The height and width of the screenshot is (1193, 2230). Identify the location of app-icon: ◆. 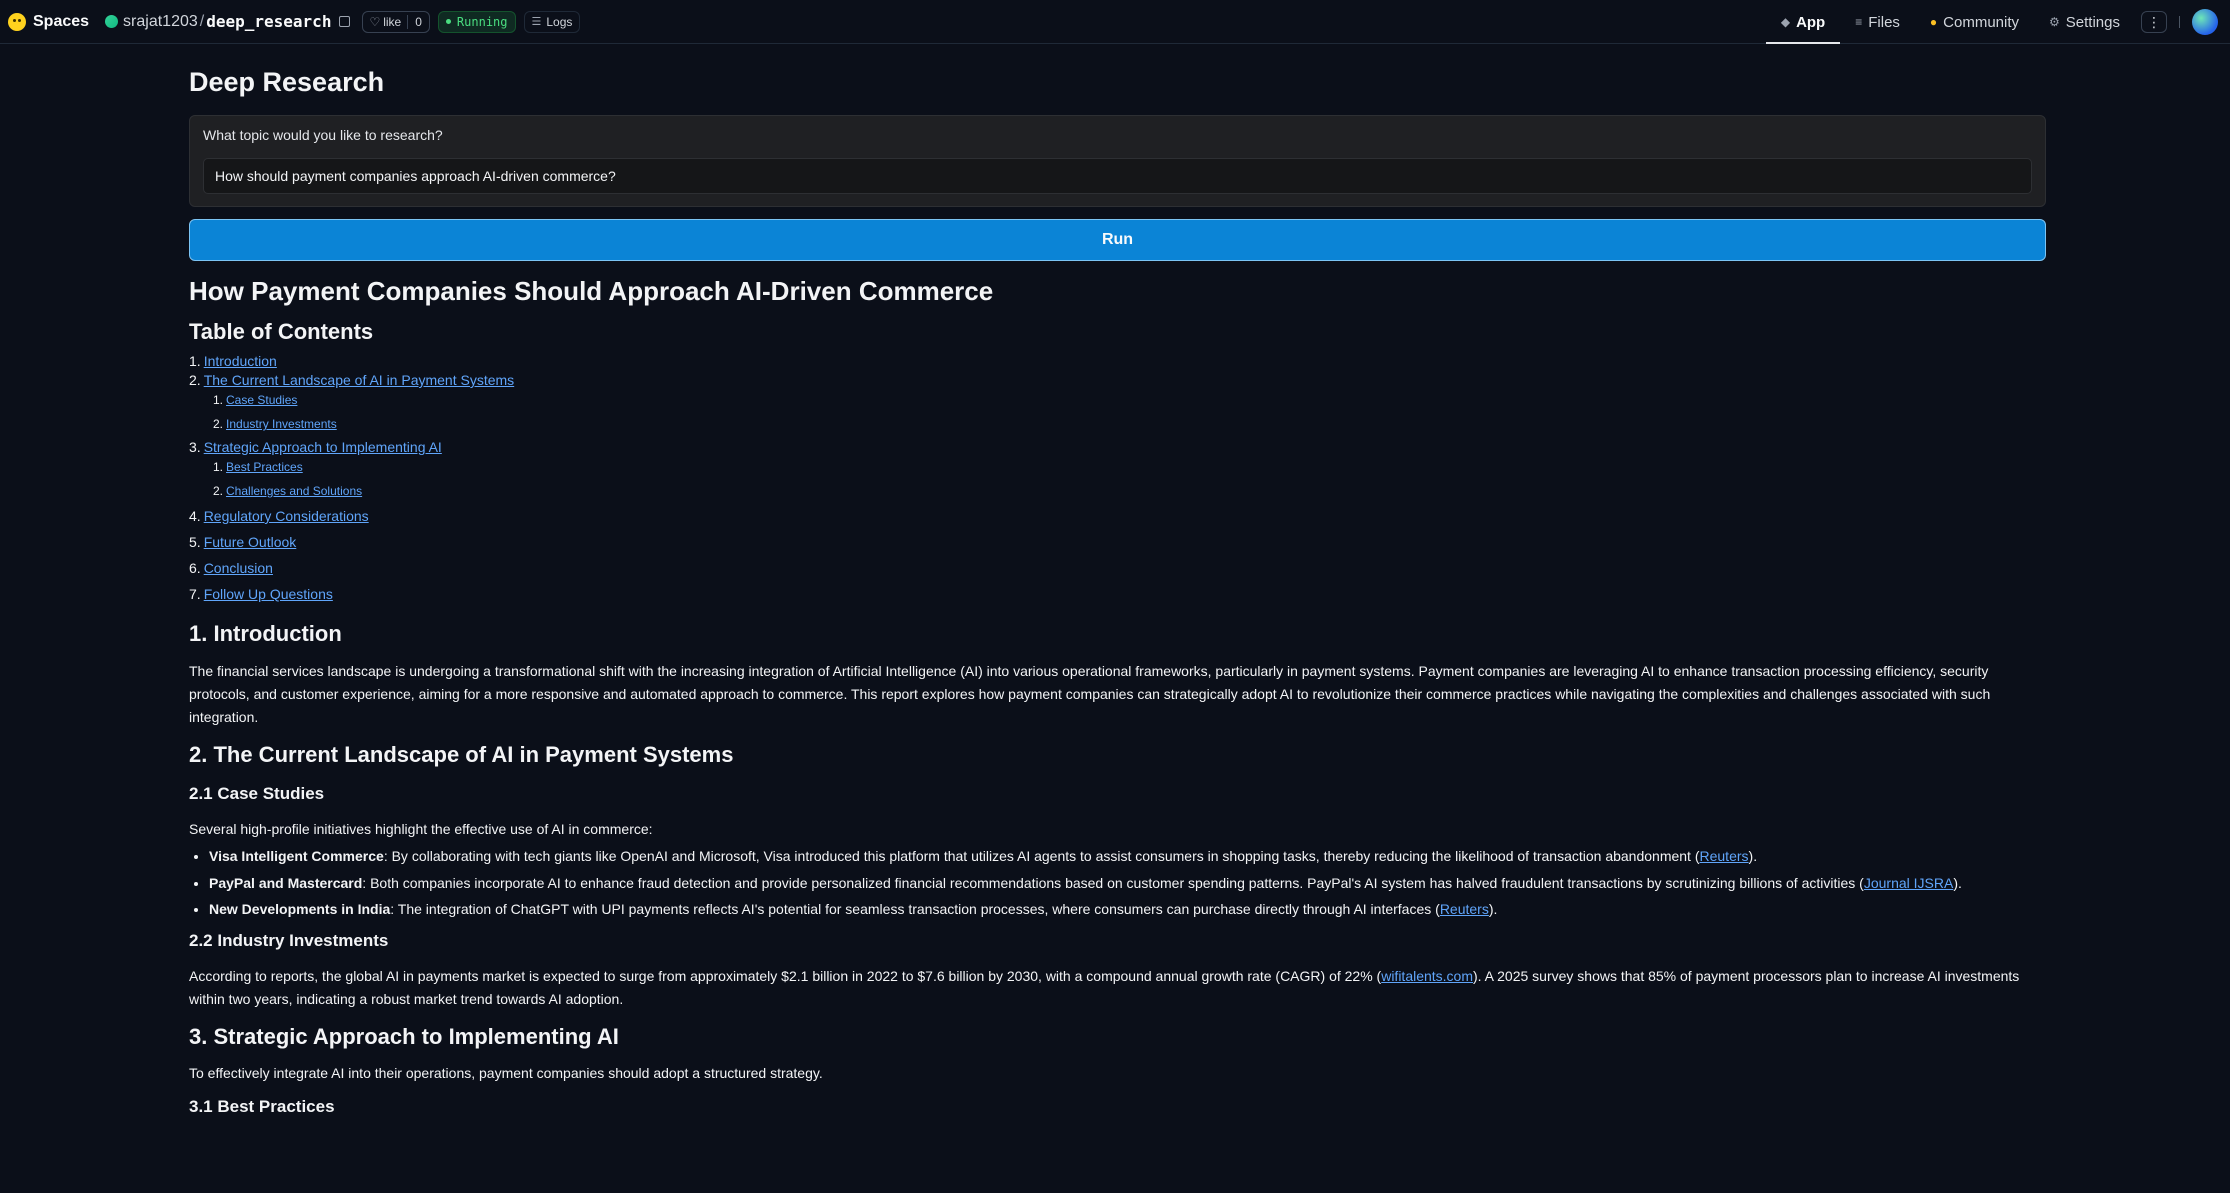
(1785, 22).